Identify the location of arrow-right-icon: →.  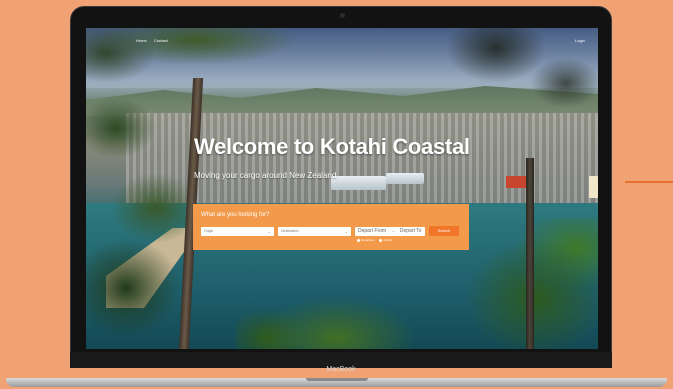
(393, 231).